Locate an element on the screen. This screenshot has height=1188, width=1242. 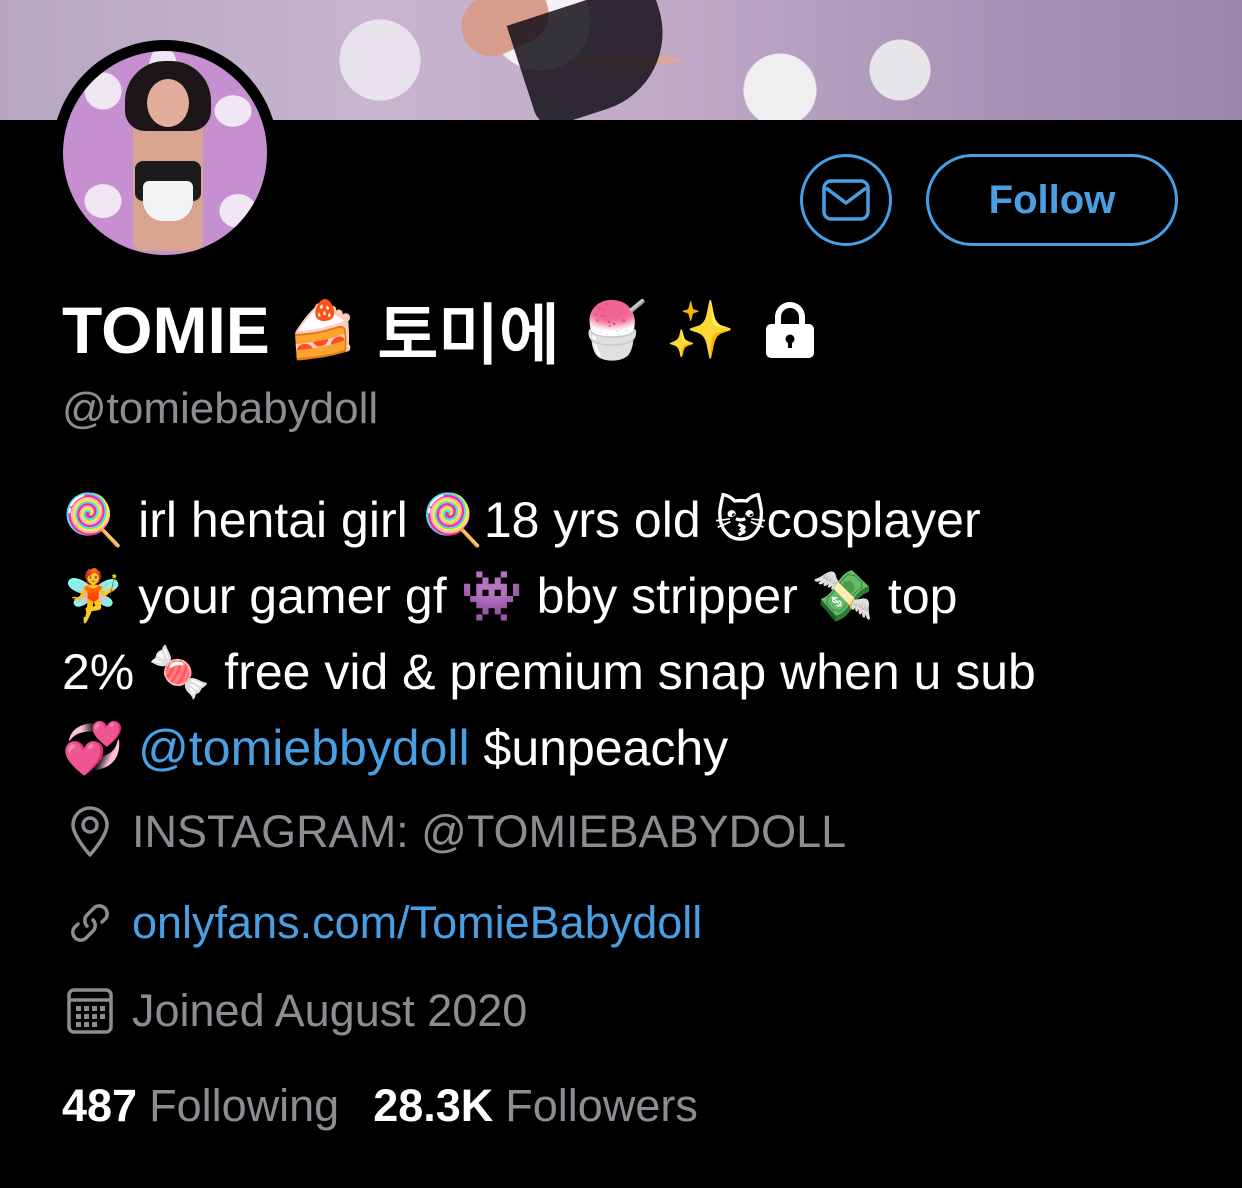
bio-line: 🧚 your gamer gf 👾 bby stripper 💸 top is located at coordinates (510, 596).